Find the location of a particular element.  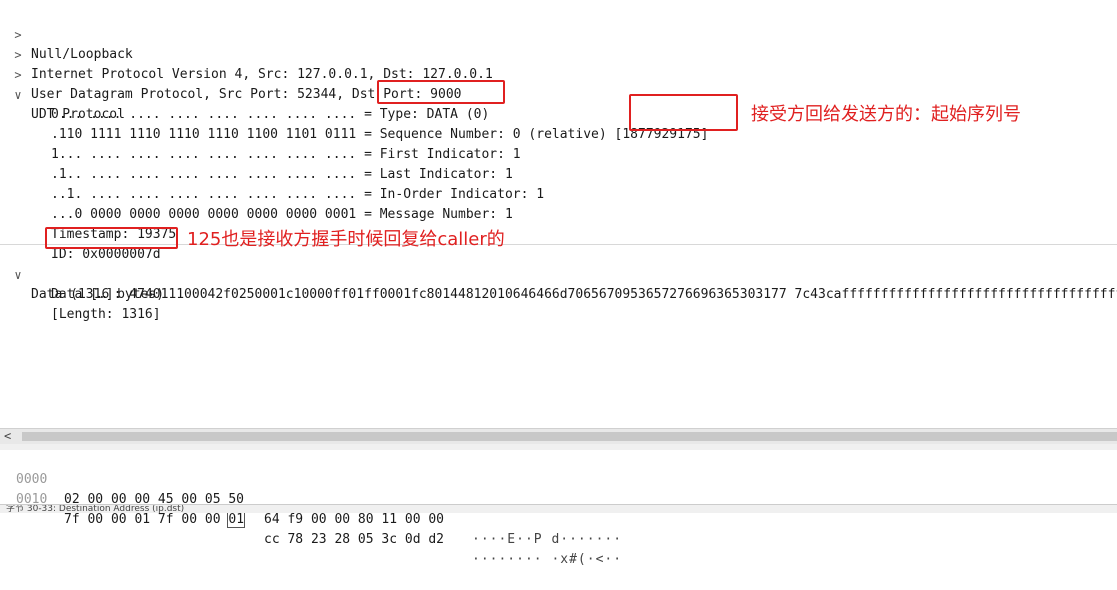

horizontal-scrollbar: < is located at coordinates (558, 436).